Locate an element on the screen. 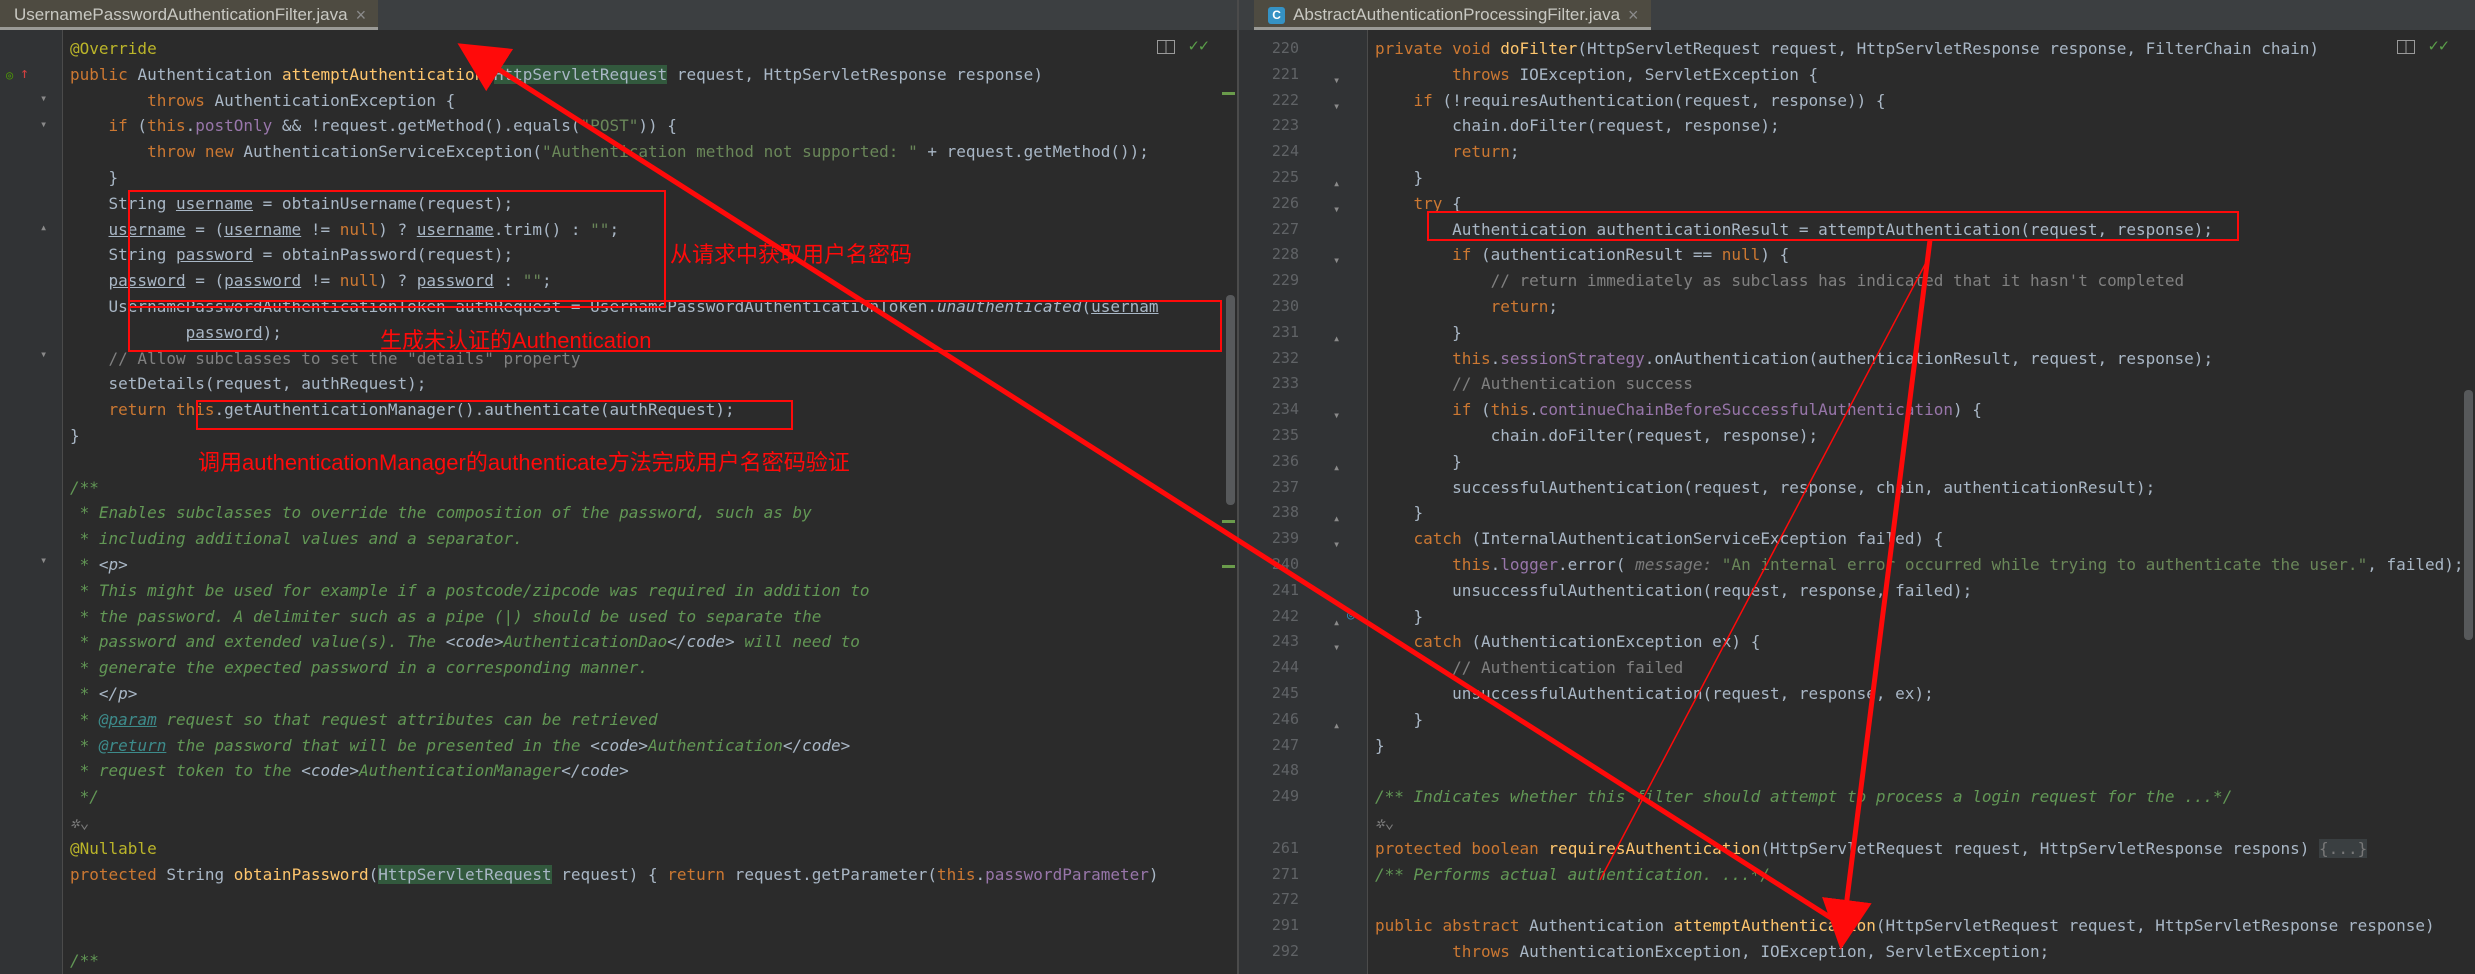 The width and height of the screenshot is (2475, 974). annotation-box-unauthenticated-token is located at coordinates (675, 326).